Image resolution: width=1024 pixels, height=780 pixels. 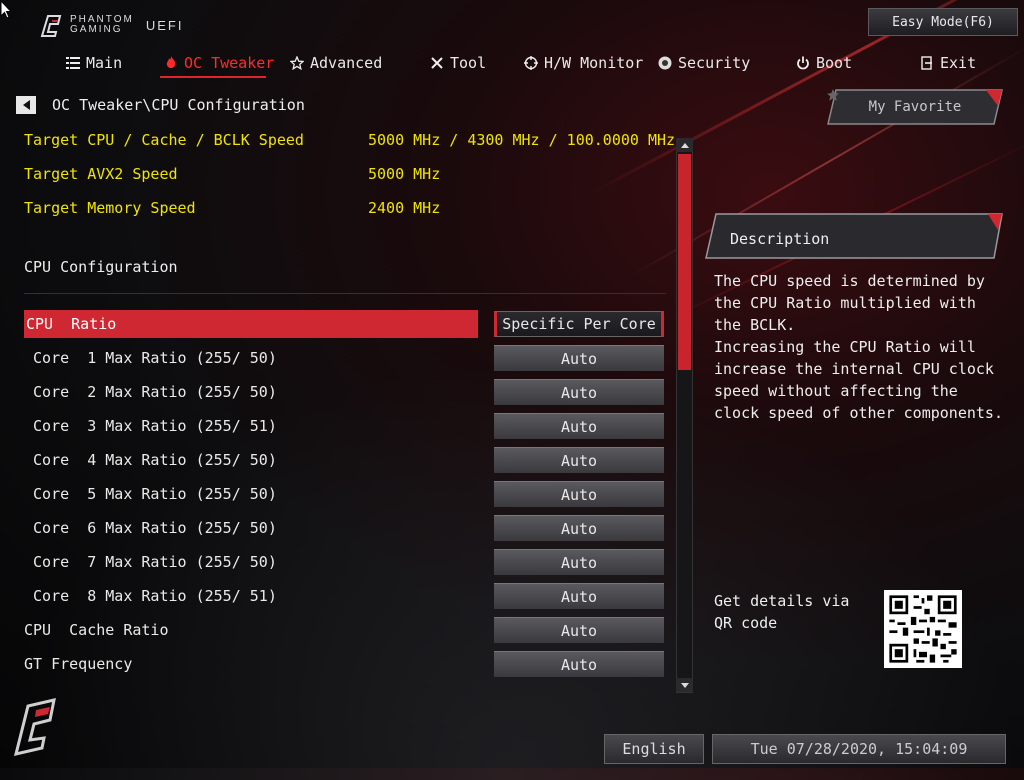 What do you see at coordinates (834, 63) in the screenshot?
I see `tab-label: Boot` at bounding box center [834, 63].